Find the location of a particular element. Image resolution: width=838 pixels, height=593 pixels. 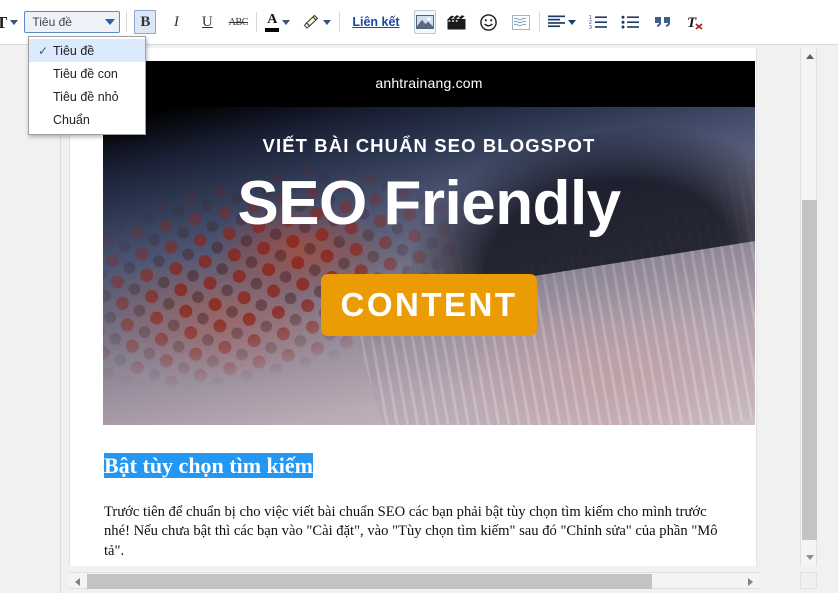

menu-item-label: Tiêu đề con is located at coordinates (85, 73).